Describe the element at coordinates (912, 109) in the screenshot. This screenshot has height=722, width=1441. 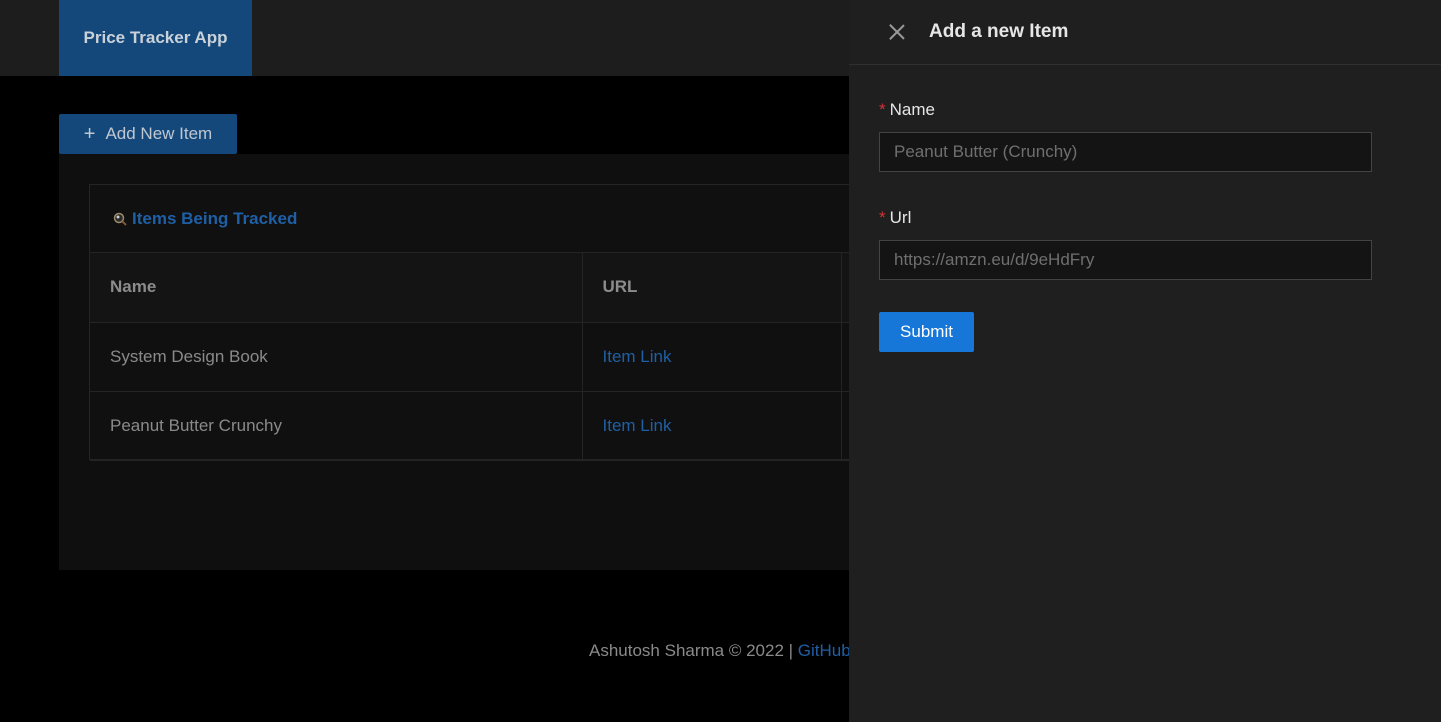
I see `name-label-text: Name` at that location.